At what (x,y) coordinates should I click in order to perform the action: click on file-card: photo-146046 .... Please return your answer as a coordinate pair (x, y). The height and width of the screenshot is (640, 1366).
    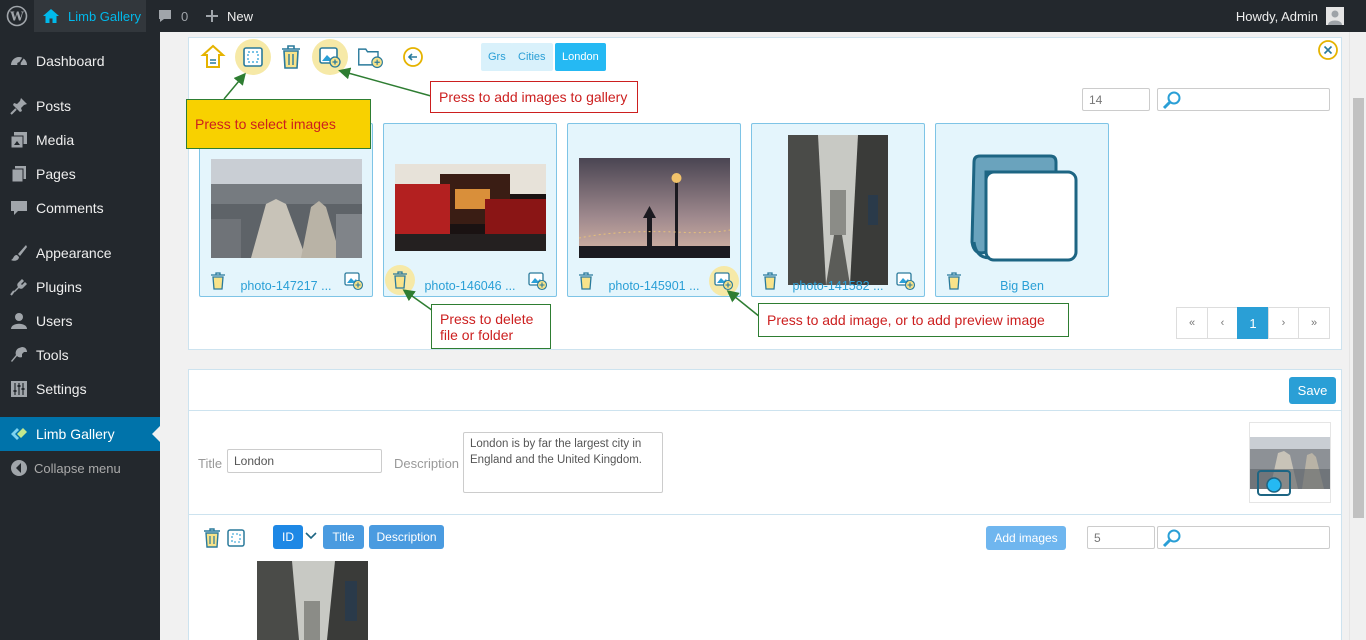
    Looking at the image, I should click on (470, 210).